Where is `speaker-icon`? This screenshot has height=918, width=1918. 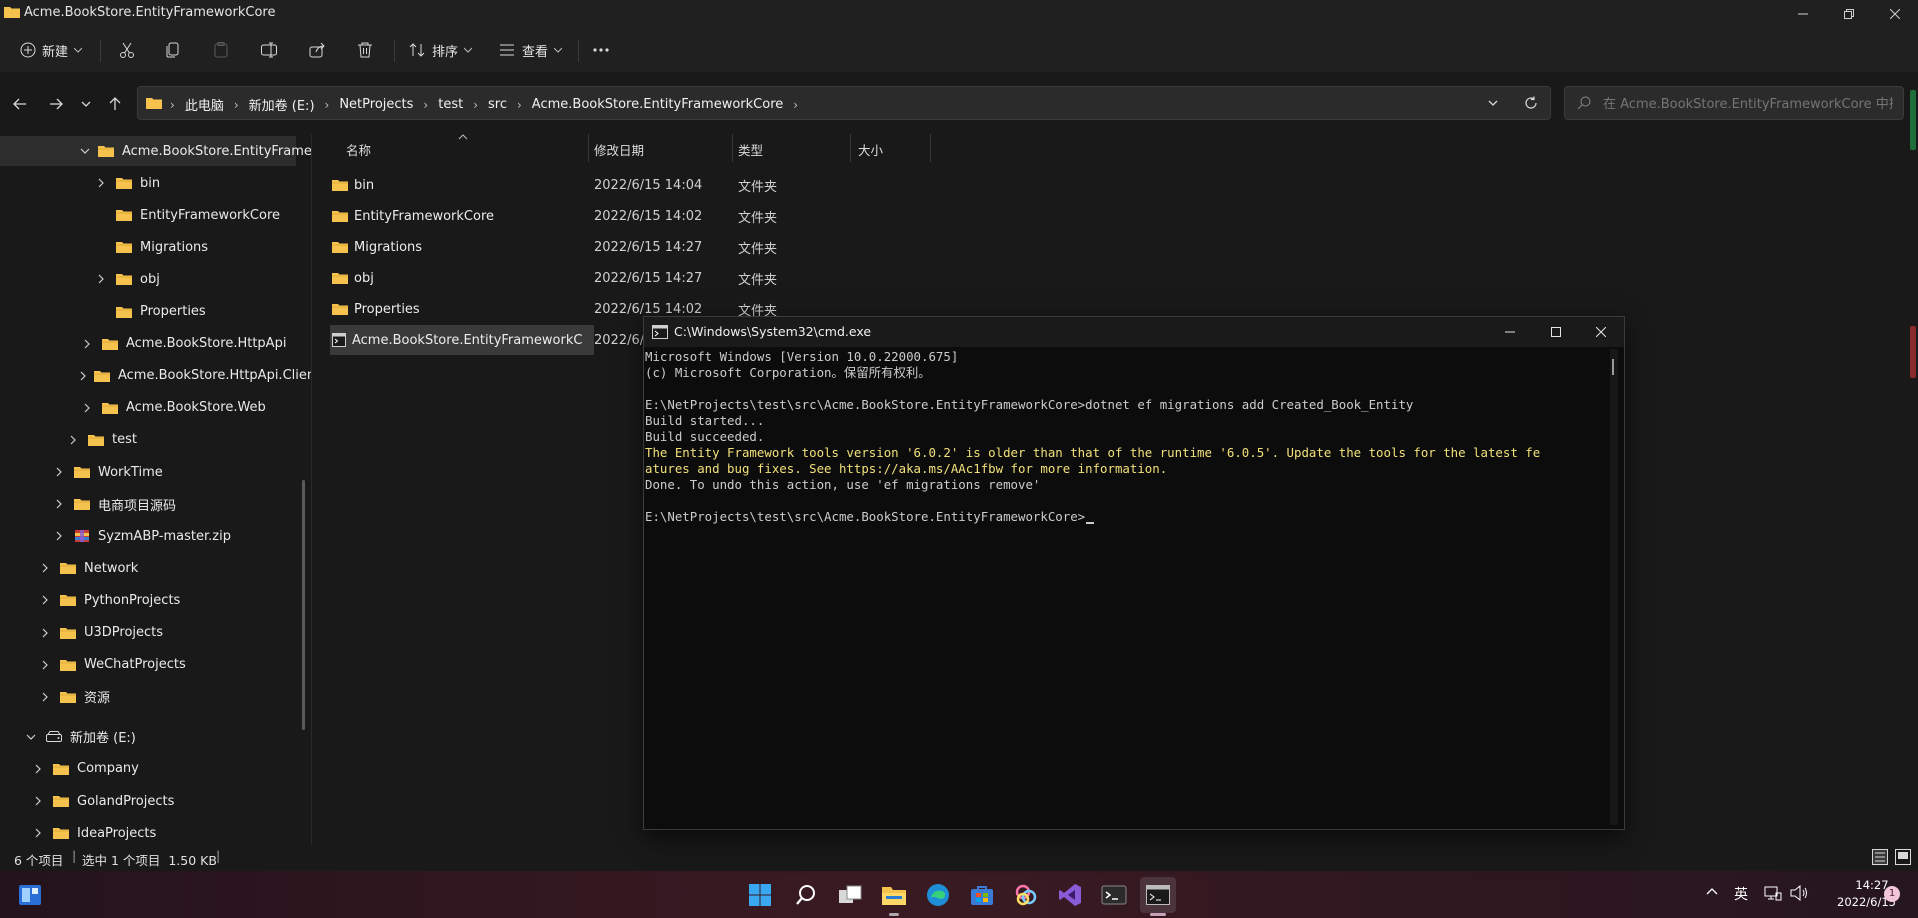 speaker-icon is located at coordinates (1799, 893).